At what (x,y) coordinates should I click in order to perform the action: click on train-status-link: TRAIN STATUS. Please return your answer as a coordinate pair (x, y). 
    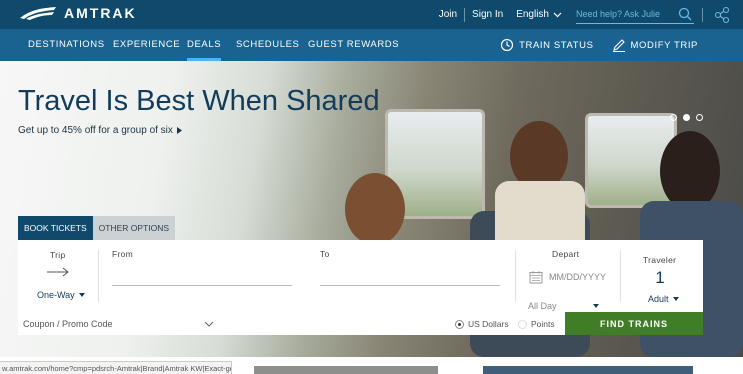
    Looking at the image, I should click on (546, 45).